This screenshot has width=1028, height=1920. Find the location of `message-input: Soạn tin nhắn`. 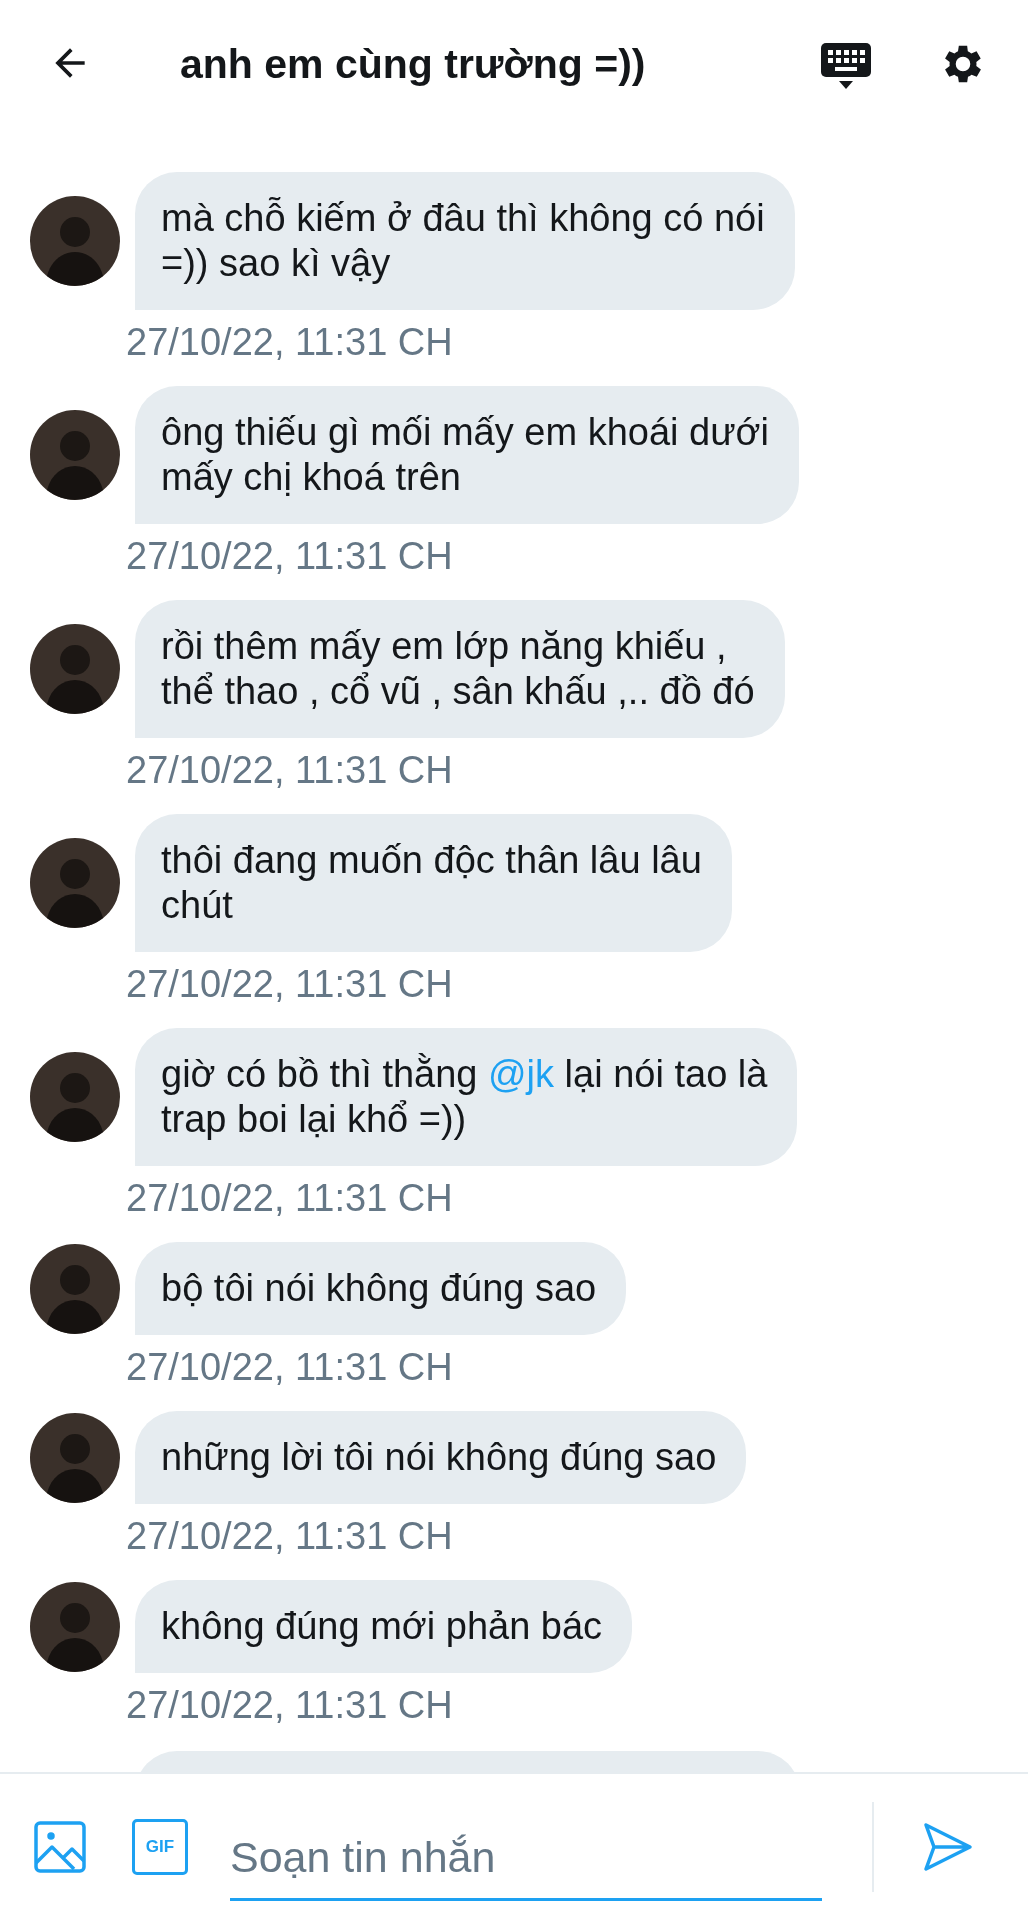

message-input: Soạn tin nhắn is located at coordinates (526, 1859).